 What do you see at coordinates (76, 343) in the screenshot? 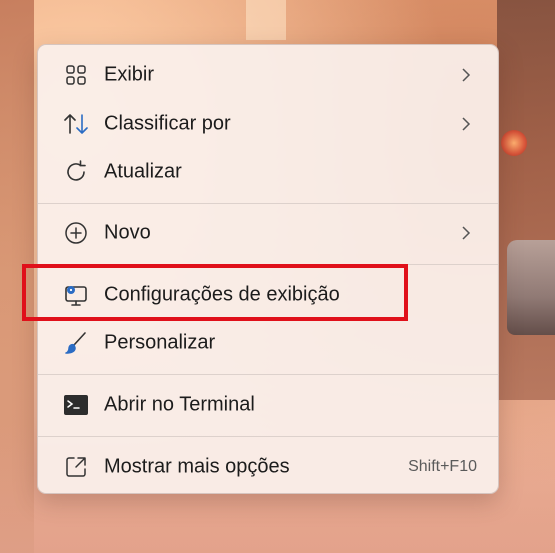
I see `brush-icon` at bounding box center [76, 343].